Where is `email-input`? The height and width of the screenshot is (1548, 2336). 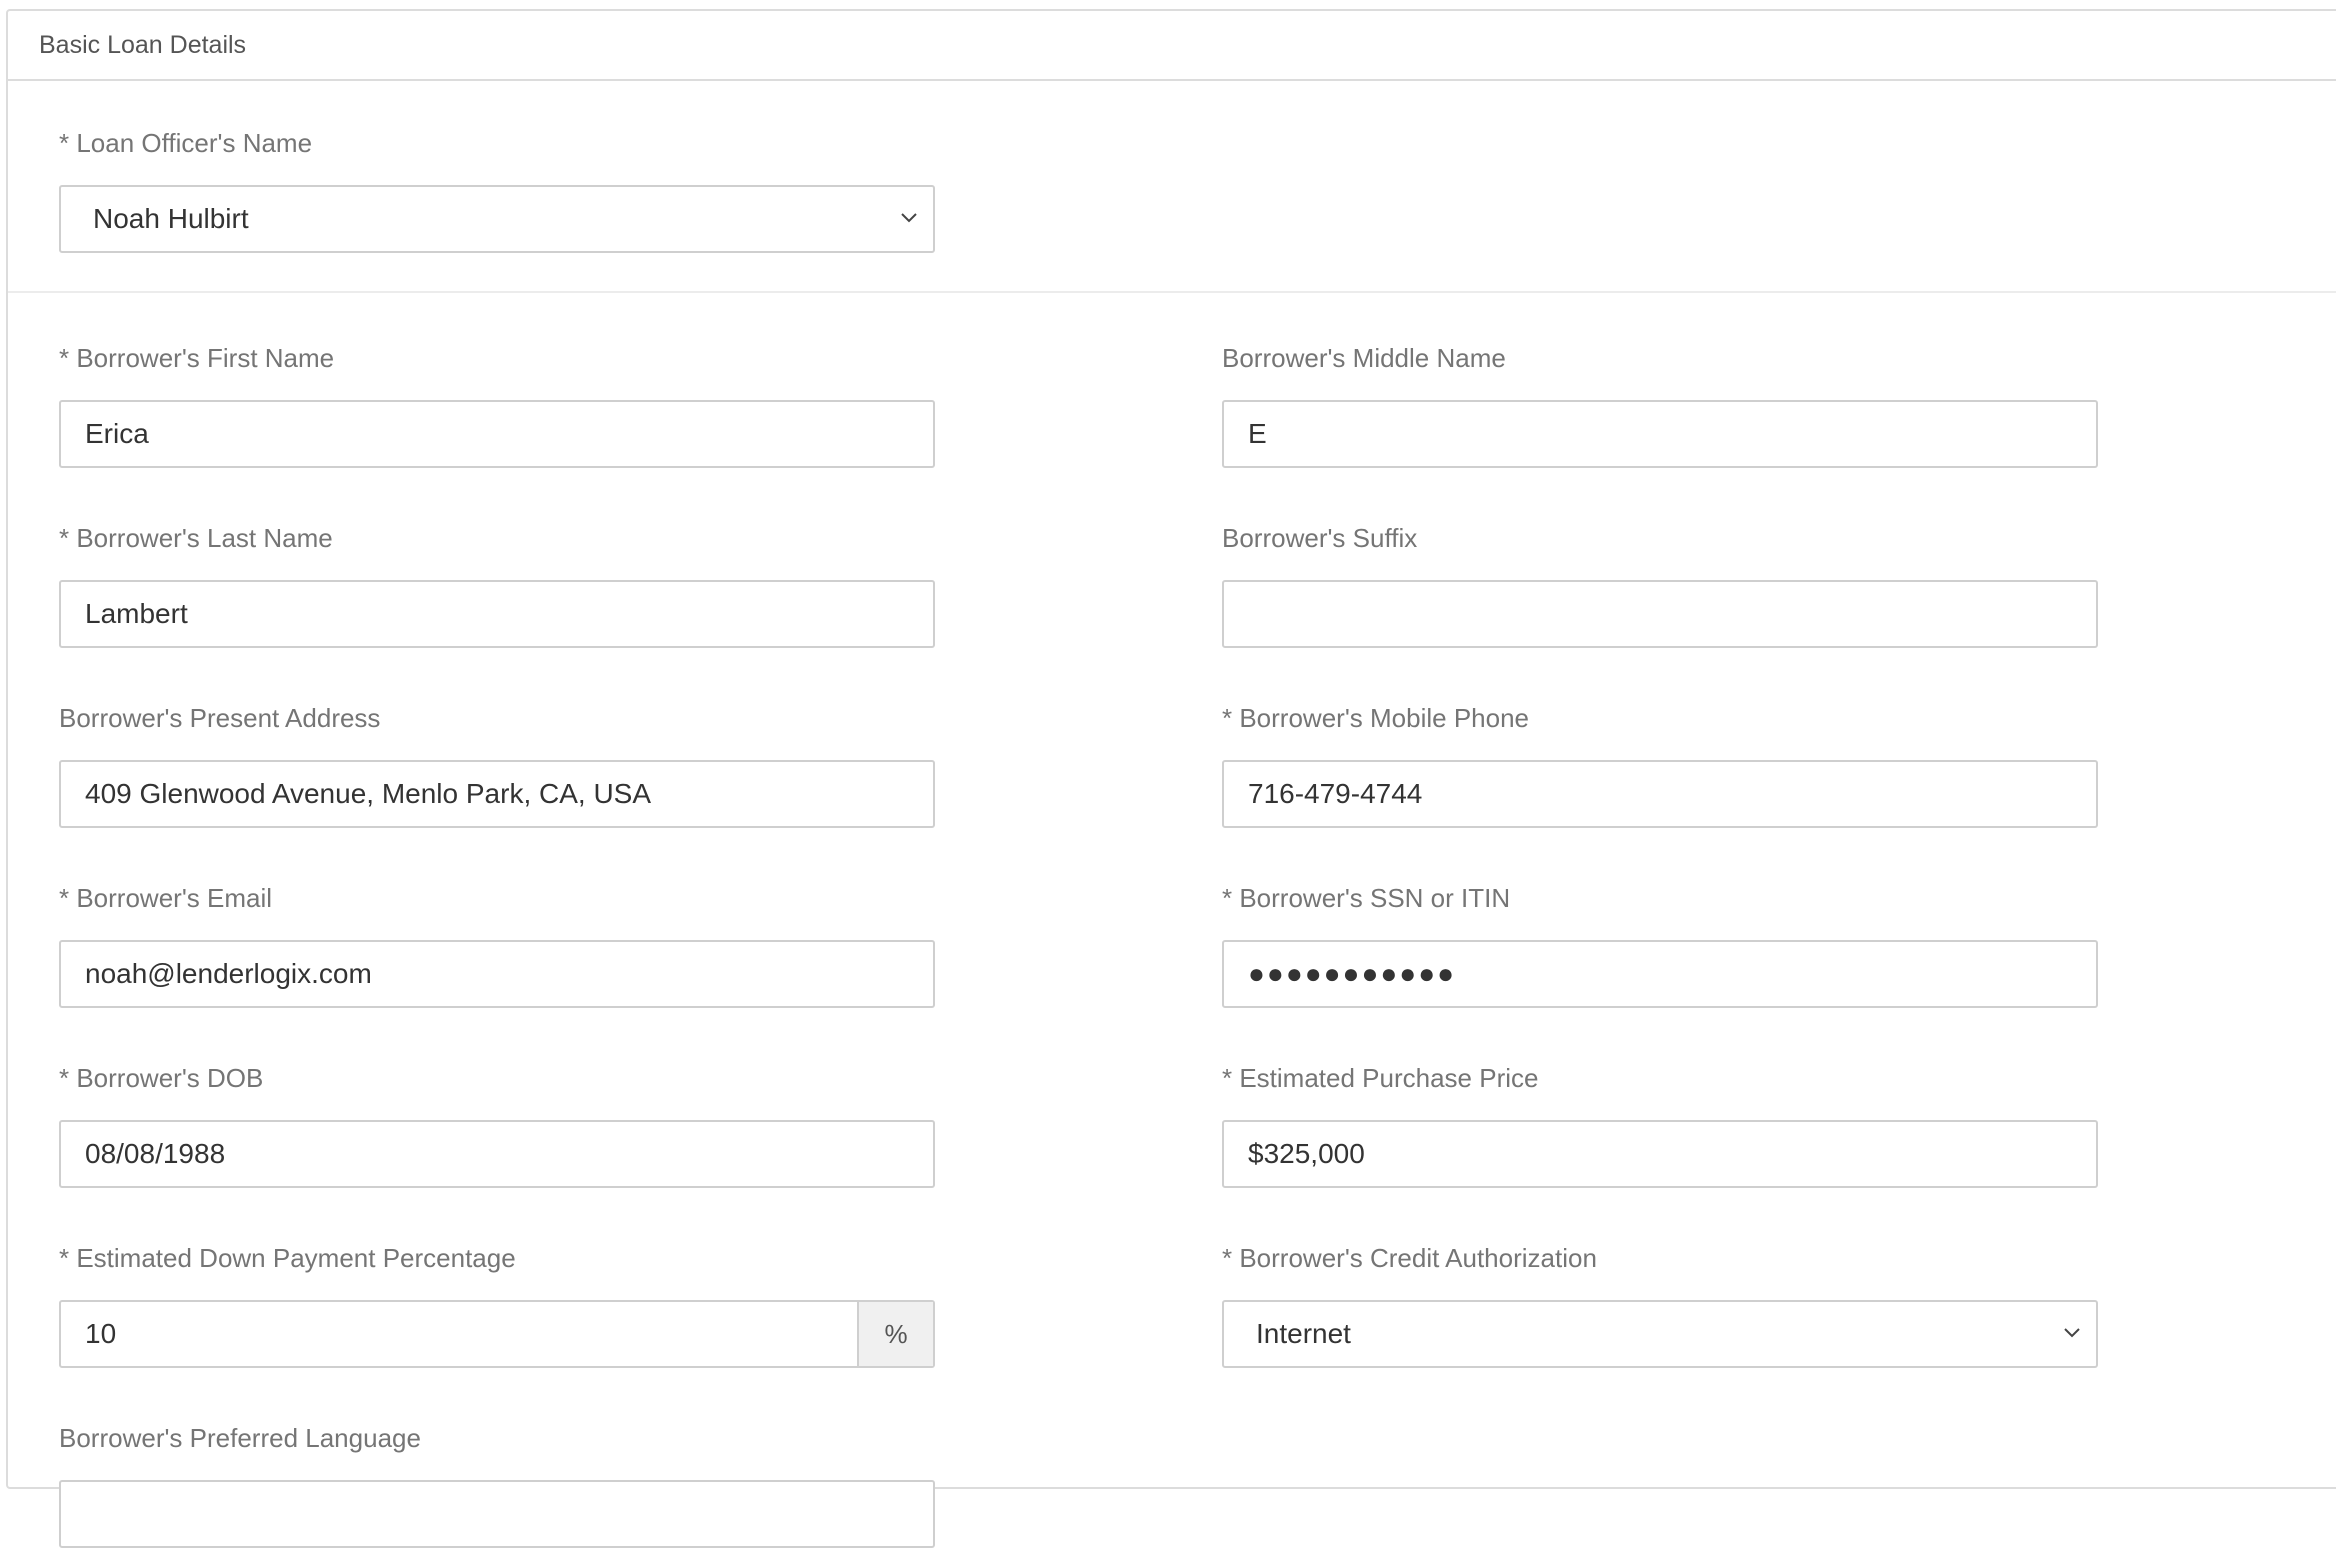
email-input is located at coordinates (497, 974).